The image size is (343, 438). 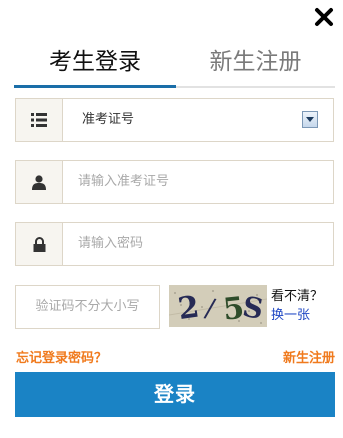 What do you see at coordinates (218, 306) in the screenshot?
I see `captcha-image: 2 / 5 S` at bounding box center [218, 306].